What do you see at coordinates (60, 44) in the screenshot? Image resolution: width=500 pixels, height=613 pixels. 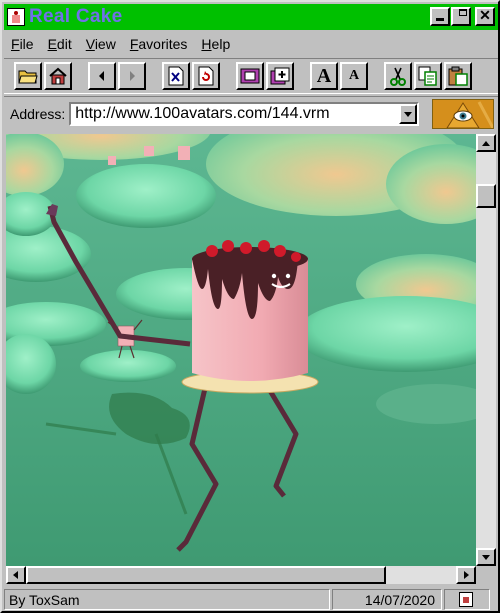 I see `menu-edit: Edit` at bounding box center [60, 44].